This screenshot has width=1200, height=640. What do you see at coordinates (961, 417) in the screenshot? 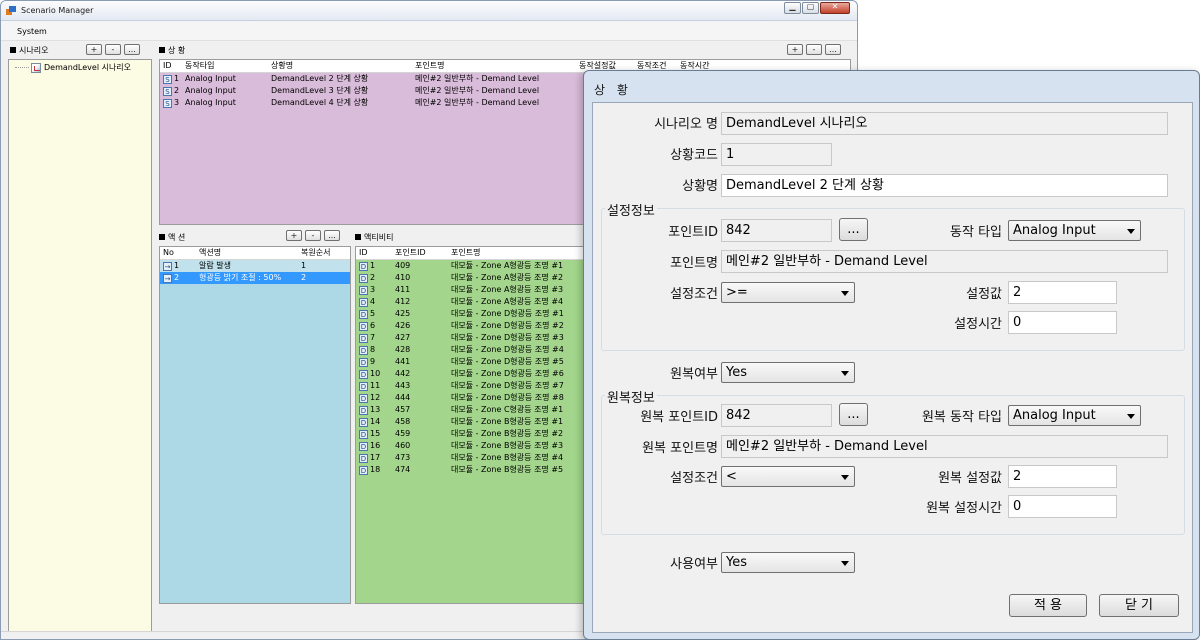
I see `restore-action-type-label: 원복 동작 타입` at bounding box center [961, 417].